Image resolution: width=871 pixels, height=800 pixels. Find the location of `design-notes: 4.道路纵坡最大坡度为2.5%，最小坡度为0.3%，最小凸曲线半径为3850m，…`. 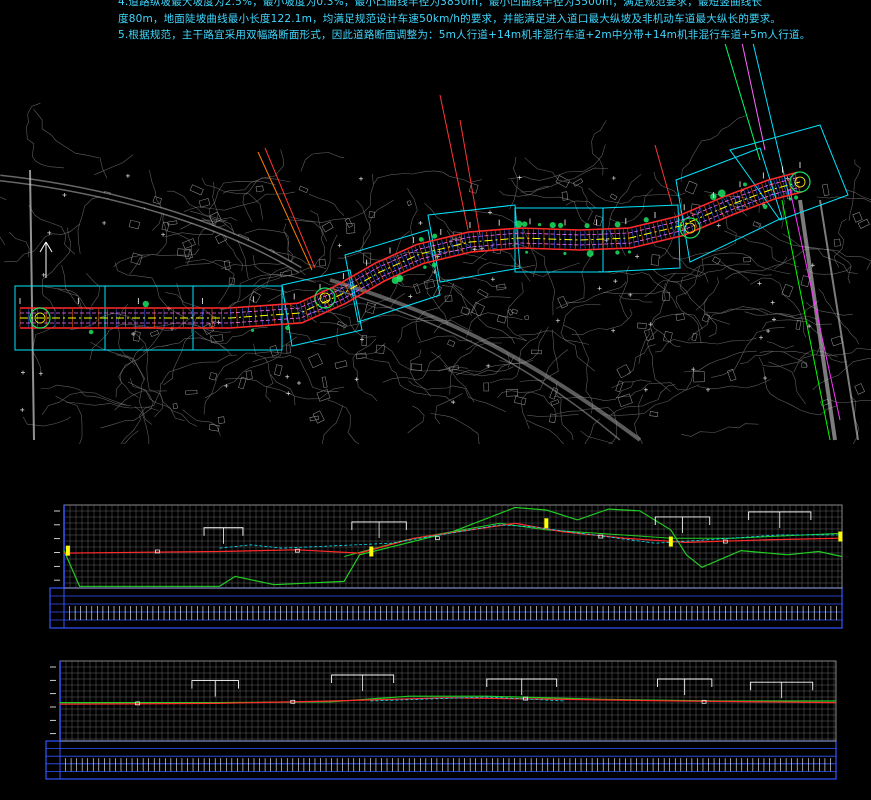

design-notes: 4.道路纵坡最大坡度为2.5%，最小坡度为0.3%，最小凸曲线半径为3850m，… is located at coordinates (435, 22).